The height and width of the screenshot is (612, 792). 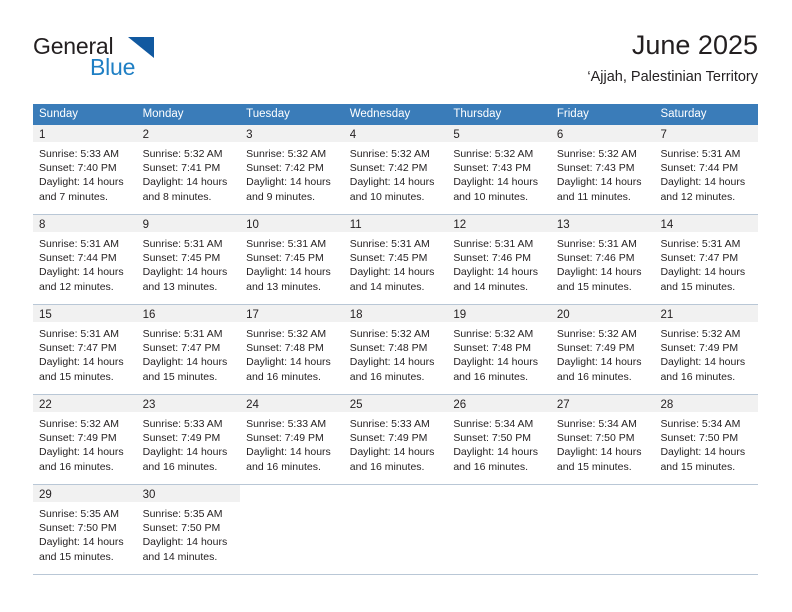 What do you see at coordinates (163, 114) in the screenshot?
I see `weekday-header-monday: Monday` at bounding box center [163, 114].